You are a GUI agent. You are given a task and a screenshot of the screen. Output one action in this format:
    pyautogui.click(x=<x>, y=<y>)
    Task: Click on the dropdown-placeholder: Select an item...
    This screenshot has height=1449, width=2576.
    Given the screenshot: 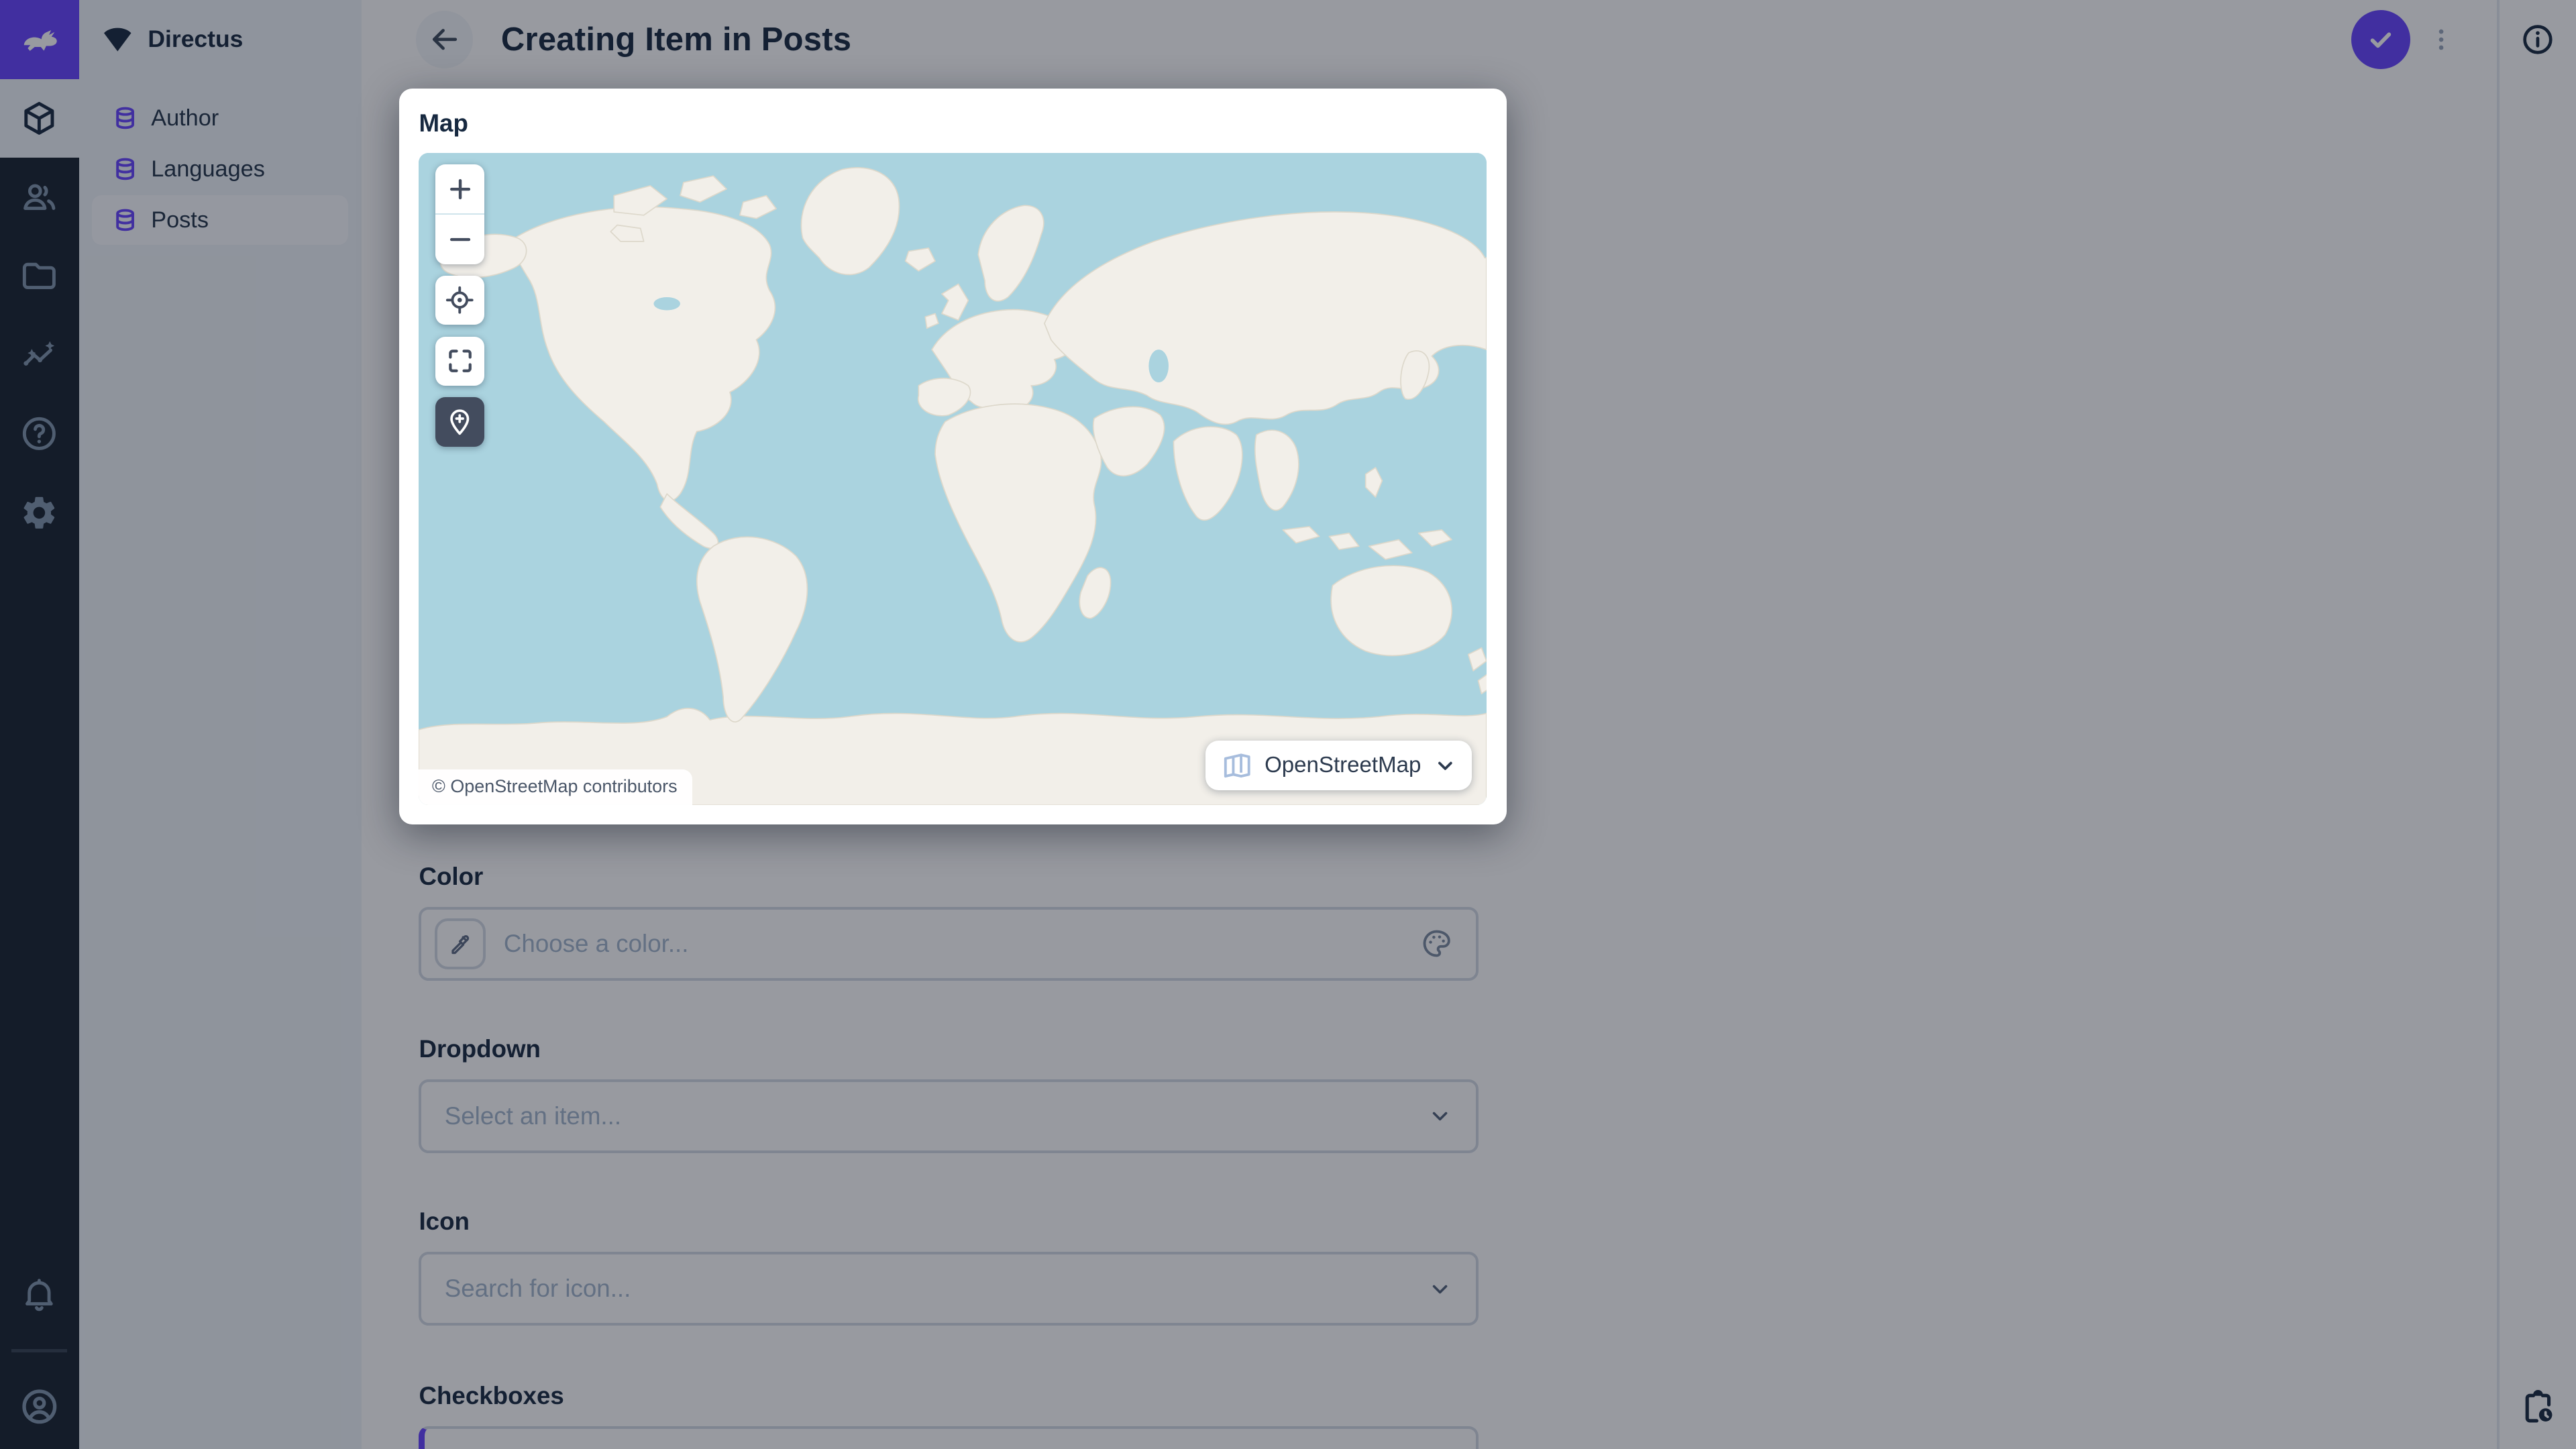 What is the action you would take?
    pyautogui.click(x=533, y=1116)
    